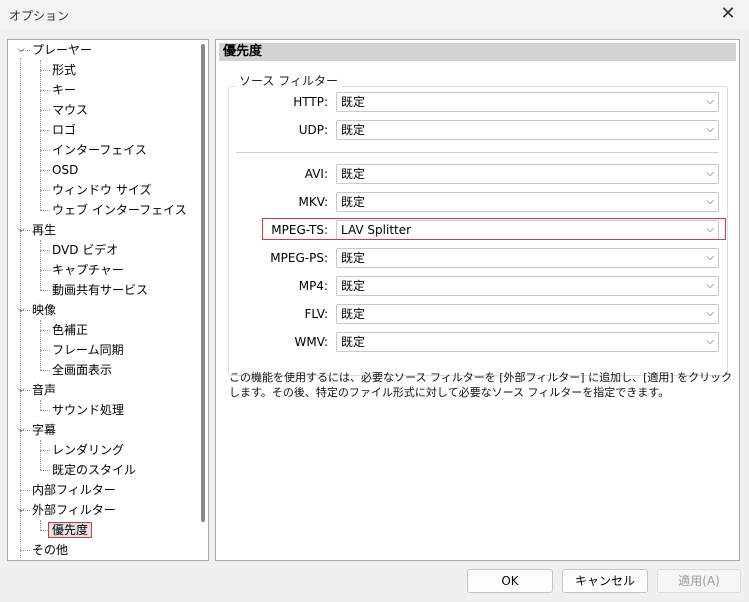 The height and width of the screenshot is (602, 749). I want to click on tree-item-label: キャプチャー, so click(88, 270).